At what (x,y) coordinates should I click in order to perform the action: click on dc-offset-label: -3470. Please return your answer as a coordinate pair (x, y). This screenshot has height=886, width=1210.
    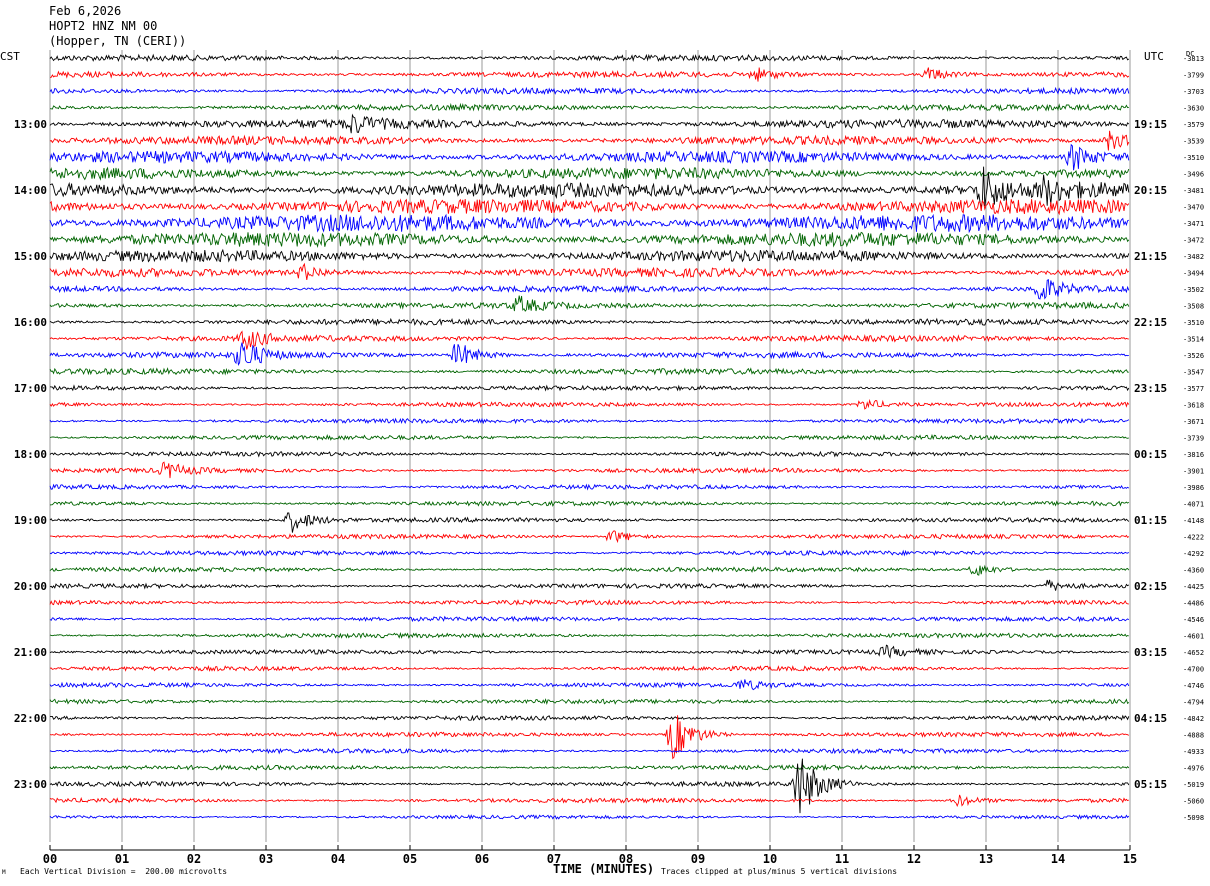
    Looking at the image, I should click on (1193, 208).